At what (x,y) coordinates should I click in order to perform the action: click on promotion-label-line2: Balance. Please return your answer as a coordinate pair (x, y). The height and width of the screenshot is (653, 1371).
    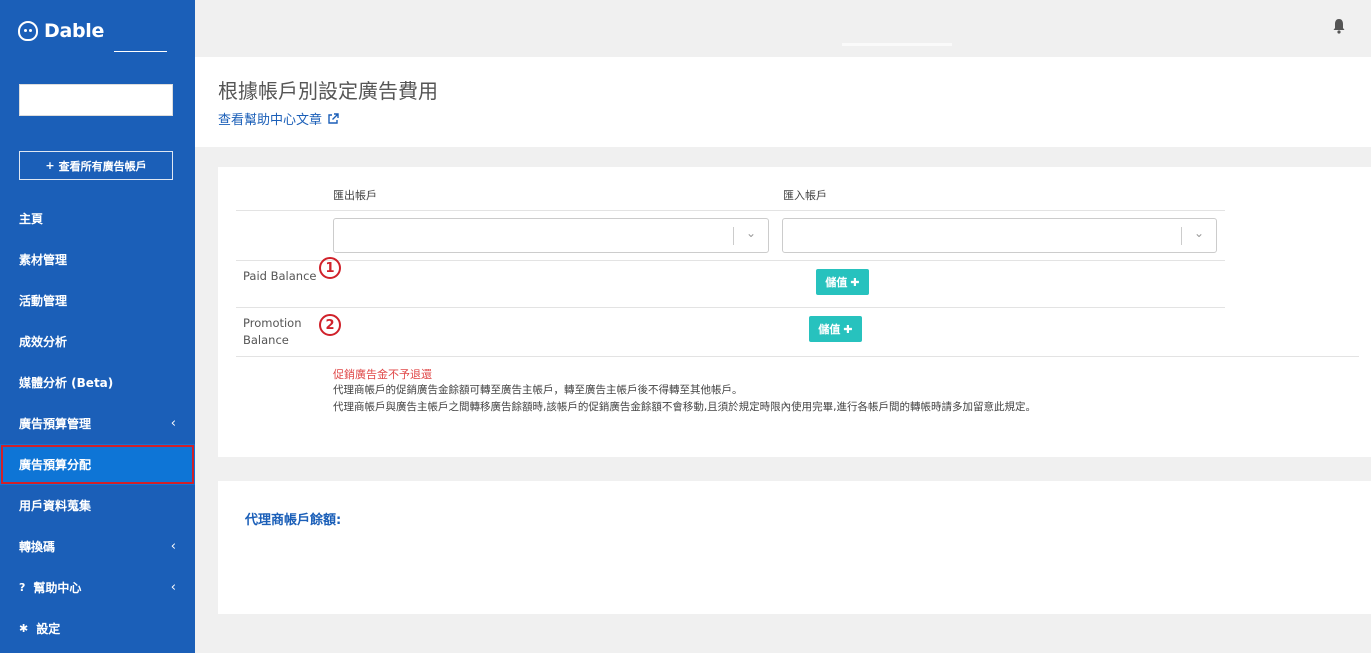
    Looking at the image, I should click on (266, 340).